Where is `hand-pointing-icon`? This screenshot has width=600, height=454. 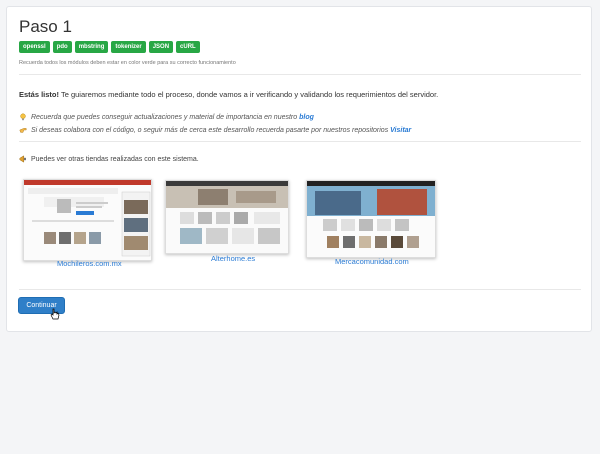 hand-pointing-icon is located at coordinates (23, 130).